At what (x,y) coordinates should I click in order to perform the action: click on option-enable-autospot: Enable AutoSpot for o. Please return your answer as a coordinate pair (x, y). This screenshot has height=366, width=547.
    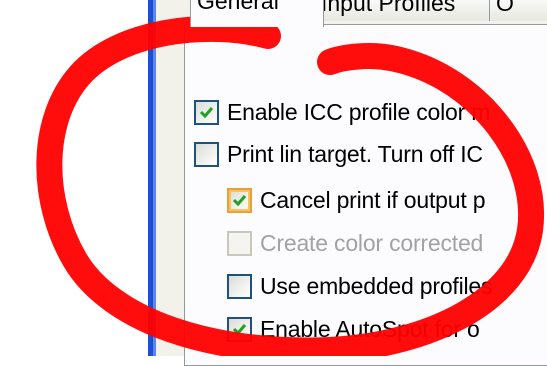
    Looking at the image, I should click on (353, 329).